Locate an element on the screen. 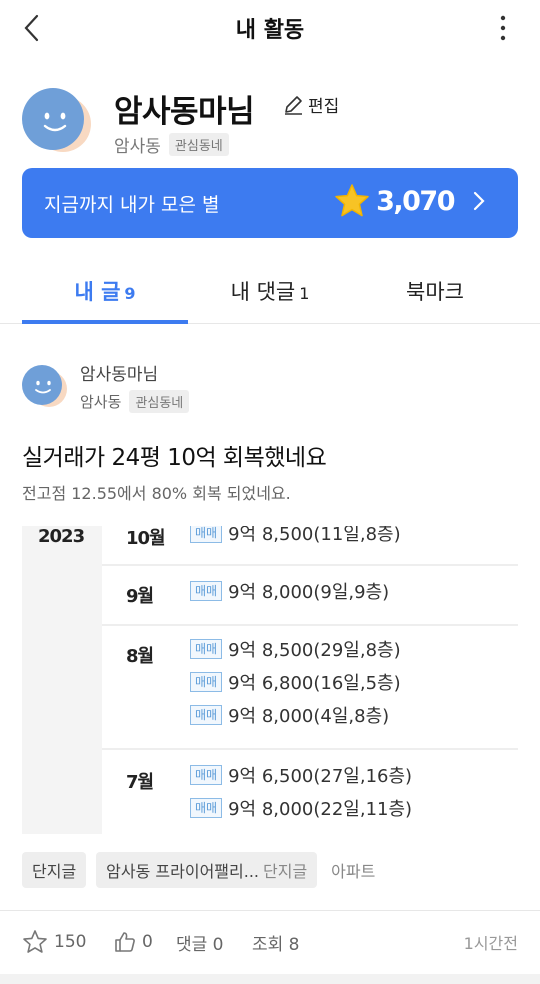  tab-bookmarks: 북마크 is located at coordinates (435, 300).